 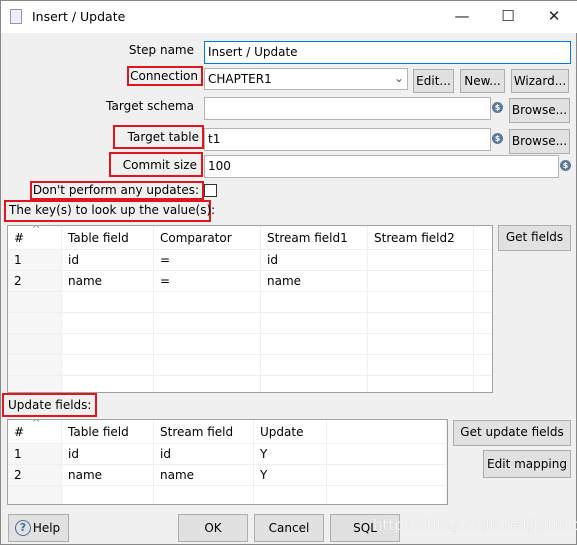 I want to click on help-label: Help, so click(x=46, y=528).